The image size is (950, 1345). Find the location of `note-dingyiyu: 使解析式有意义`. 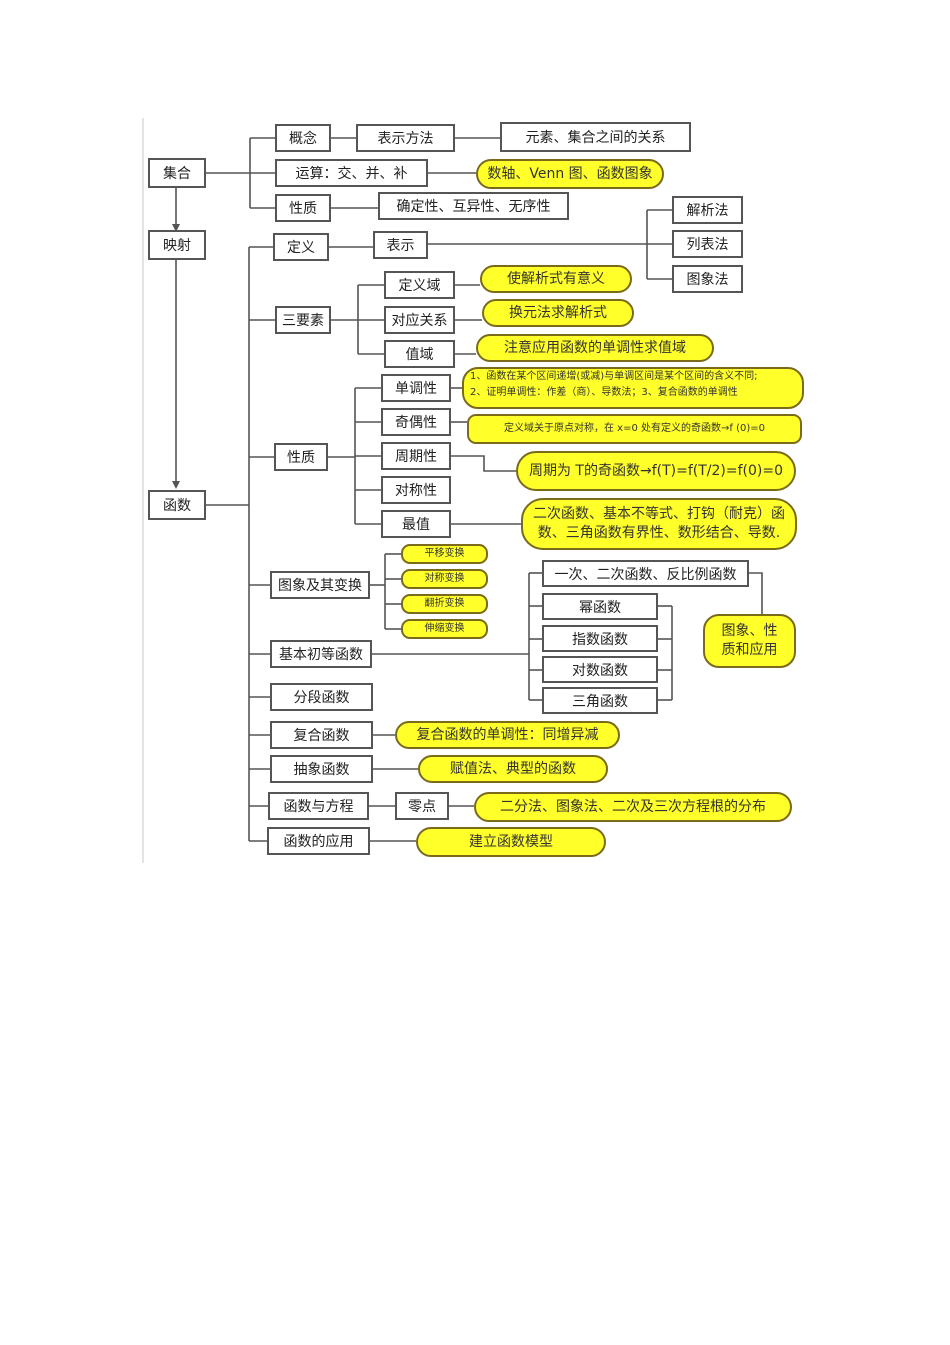

note-dingyiyu: 使解析式有意义 is located at coordinates (556, 279).